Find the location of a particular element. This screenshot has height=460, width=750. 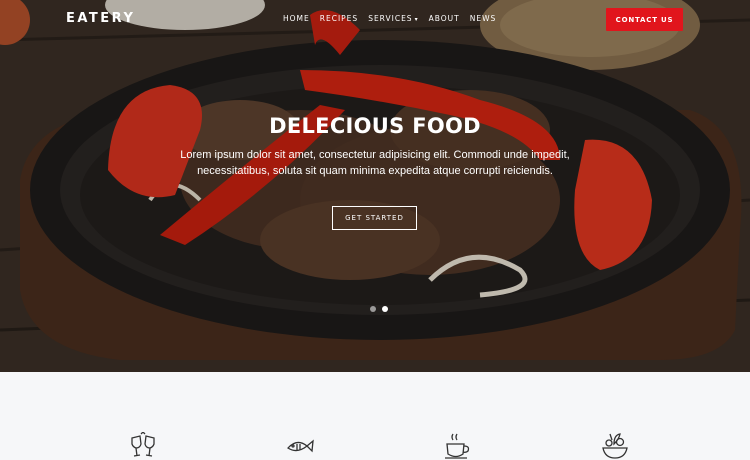

nav-link-home: HOME is located at coordinates (296, 18).